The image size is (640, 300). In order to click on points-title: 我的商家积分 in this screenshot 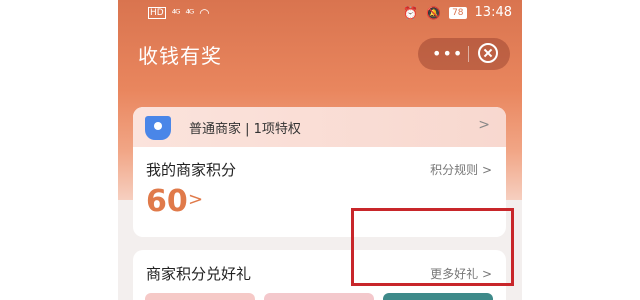, I will do `click(191, 170)`.